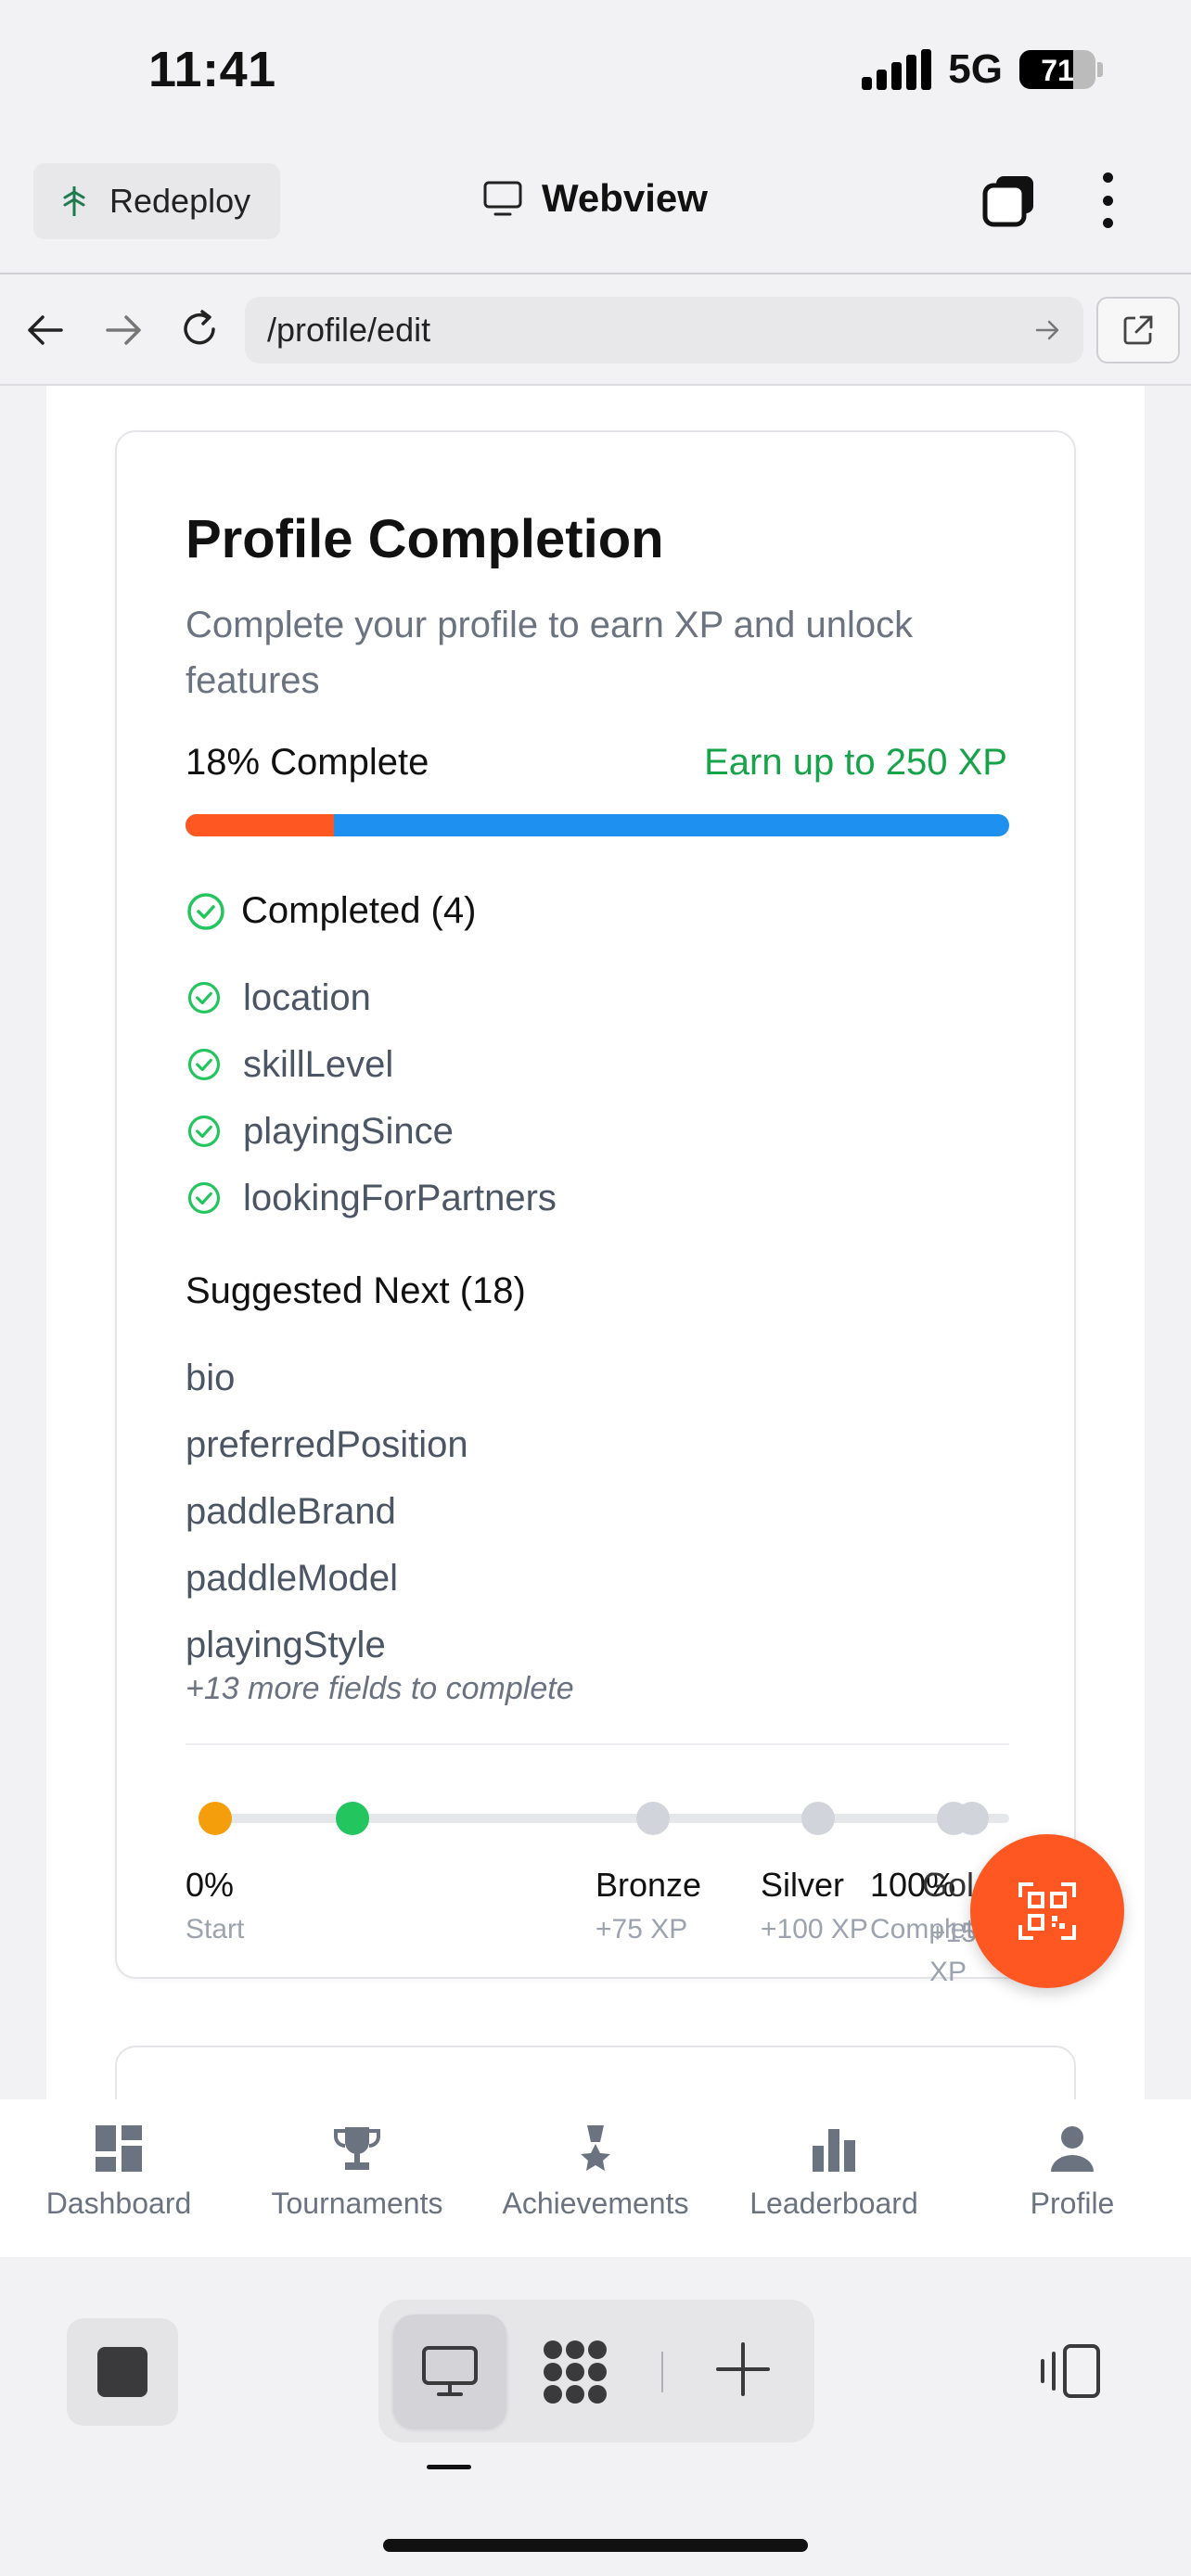 This screenshot has height=2576, width=1191. I want to click on card-title: Profile Completion, so click(425, 539).